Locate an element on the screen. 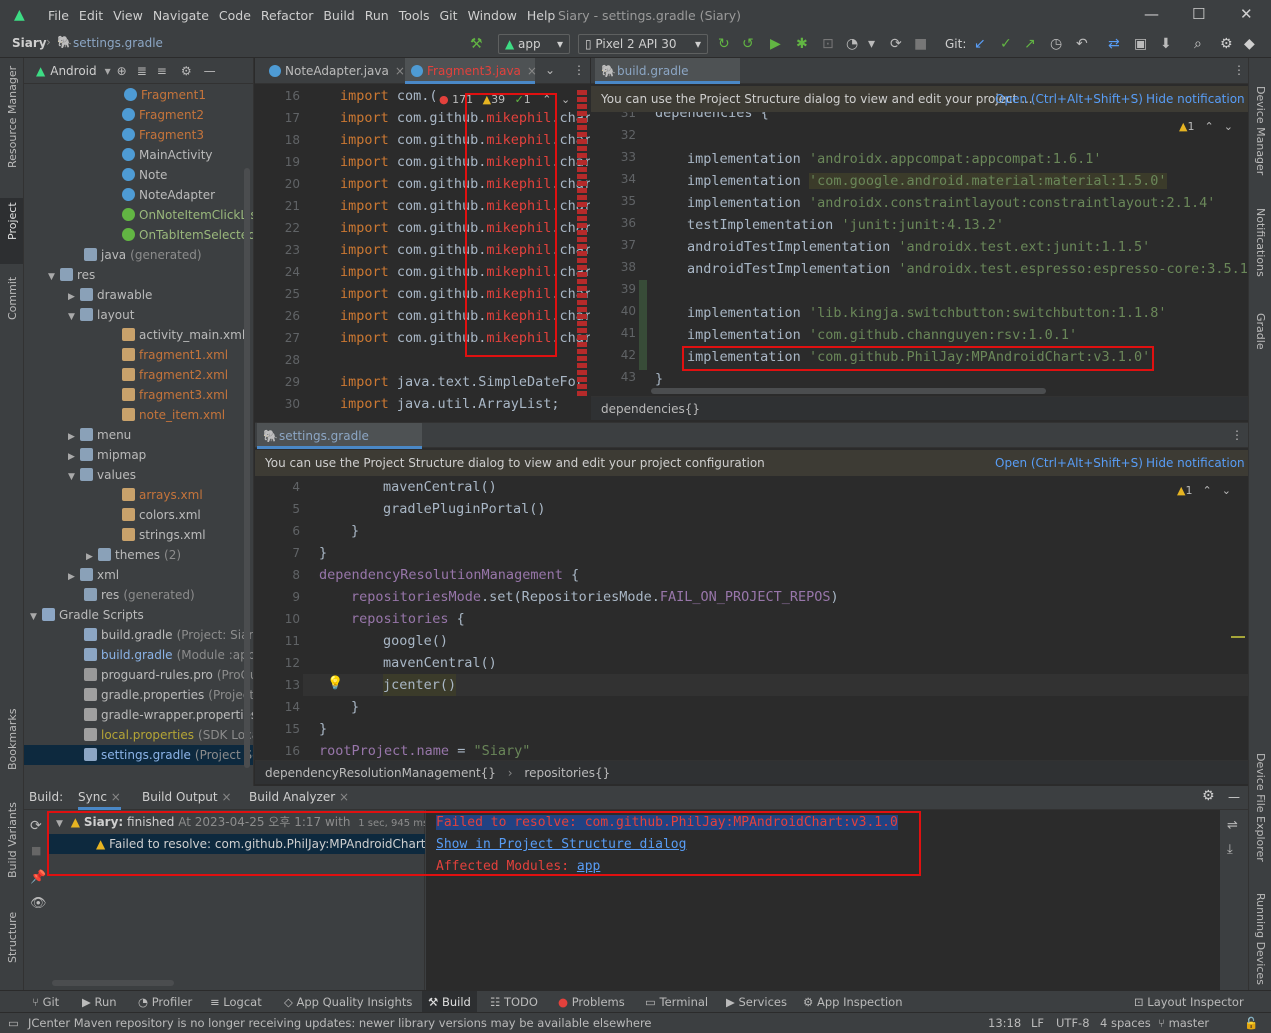  apply-code-changes-icon: ↺ is located at coordinates (748, 44).